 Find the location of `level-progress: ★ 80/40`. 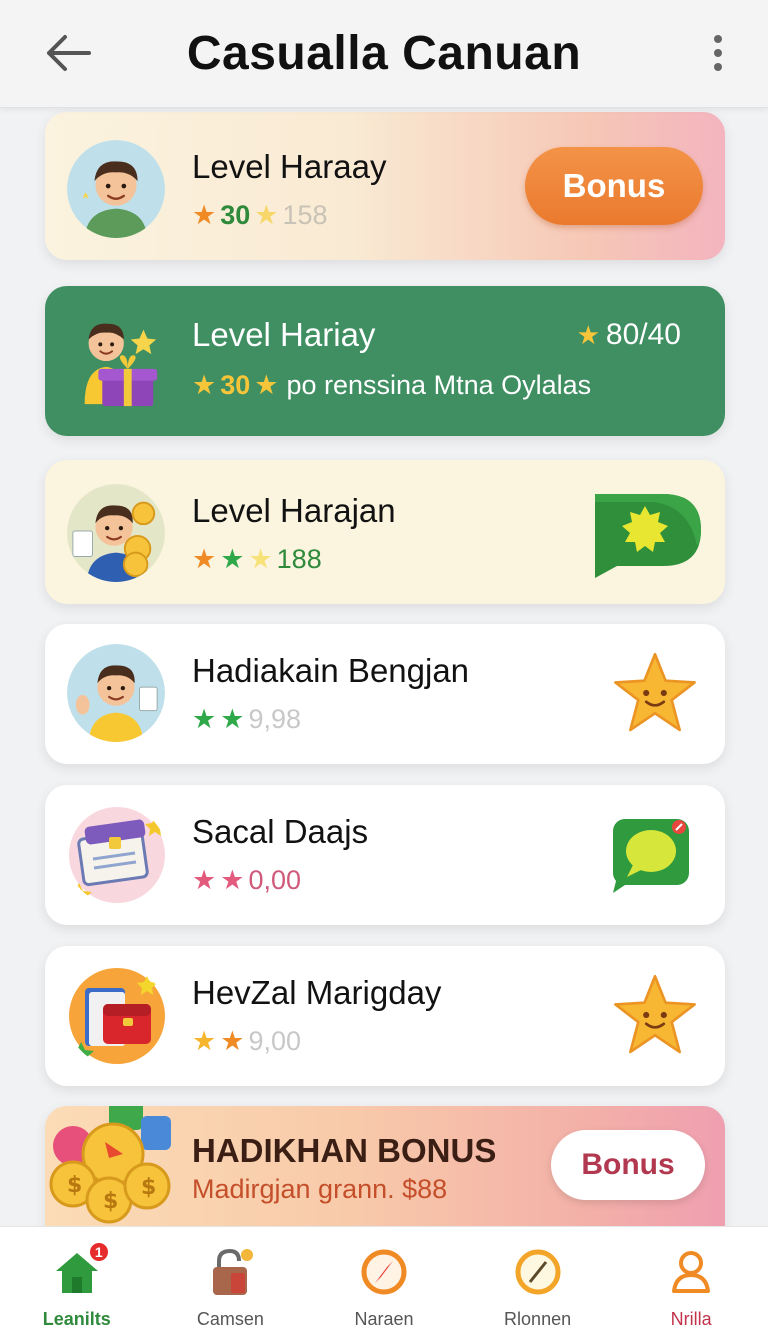

level-progress: ★ 80/40 is located at coordinates (629, 335).